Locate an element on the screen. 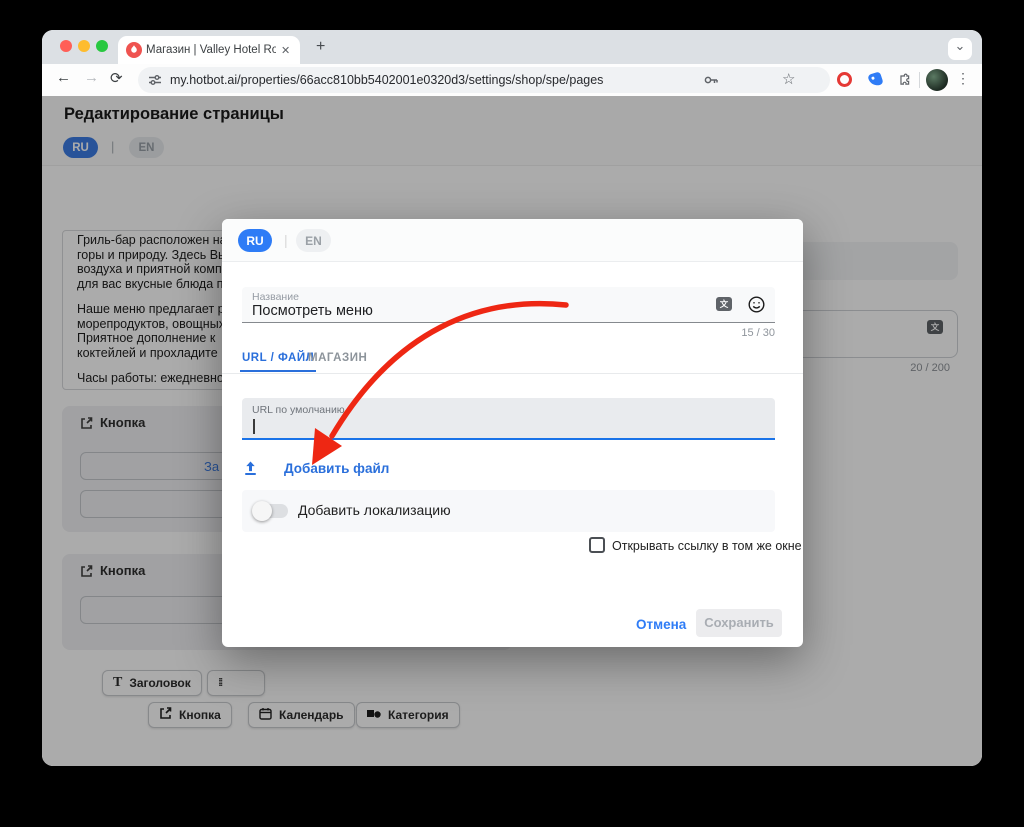 The image size is (1024, 827). new-tab-button: + is located at coordinates (320, 47).